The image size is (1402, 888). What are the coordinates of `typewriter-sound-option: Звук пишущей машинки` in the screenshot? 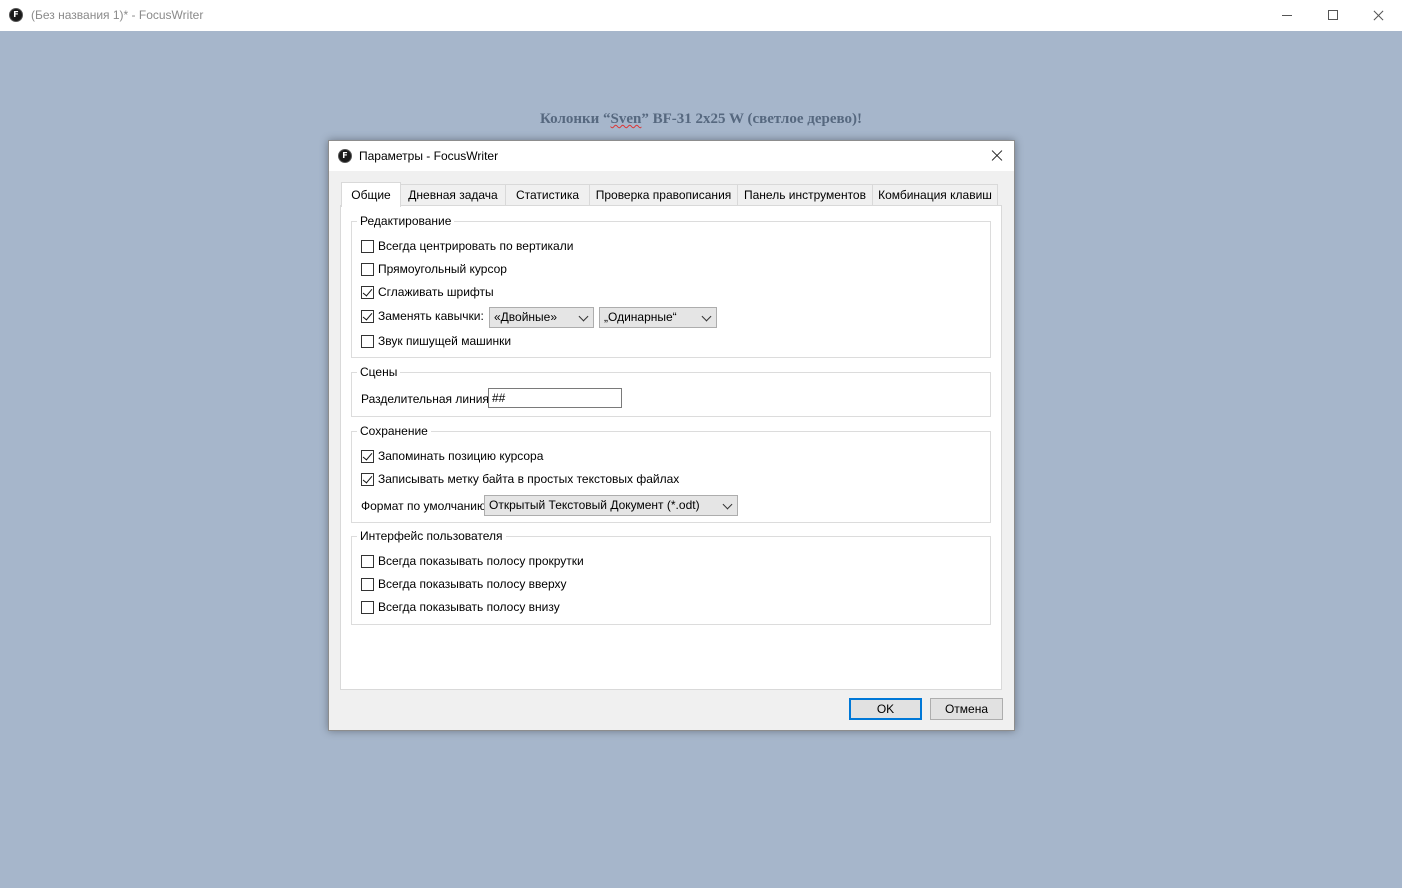 It's located at (436, 341).